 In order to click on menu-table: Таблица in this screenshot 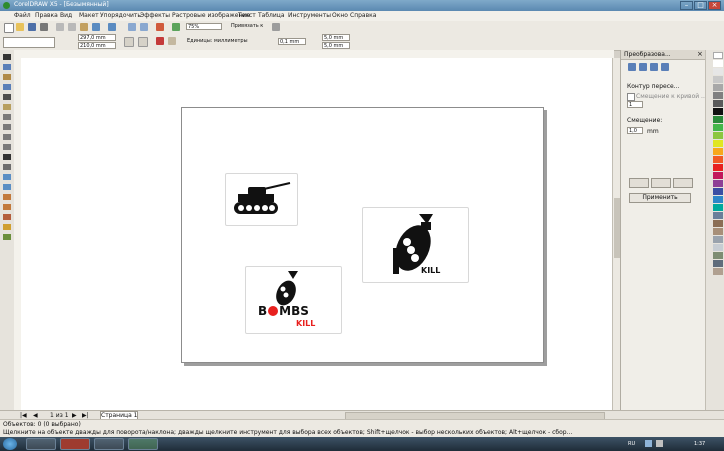, I will do `click(271, 15)`.